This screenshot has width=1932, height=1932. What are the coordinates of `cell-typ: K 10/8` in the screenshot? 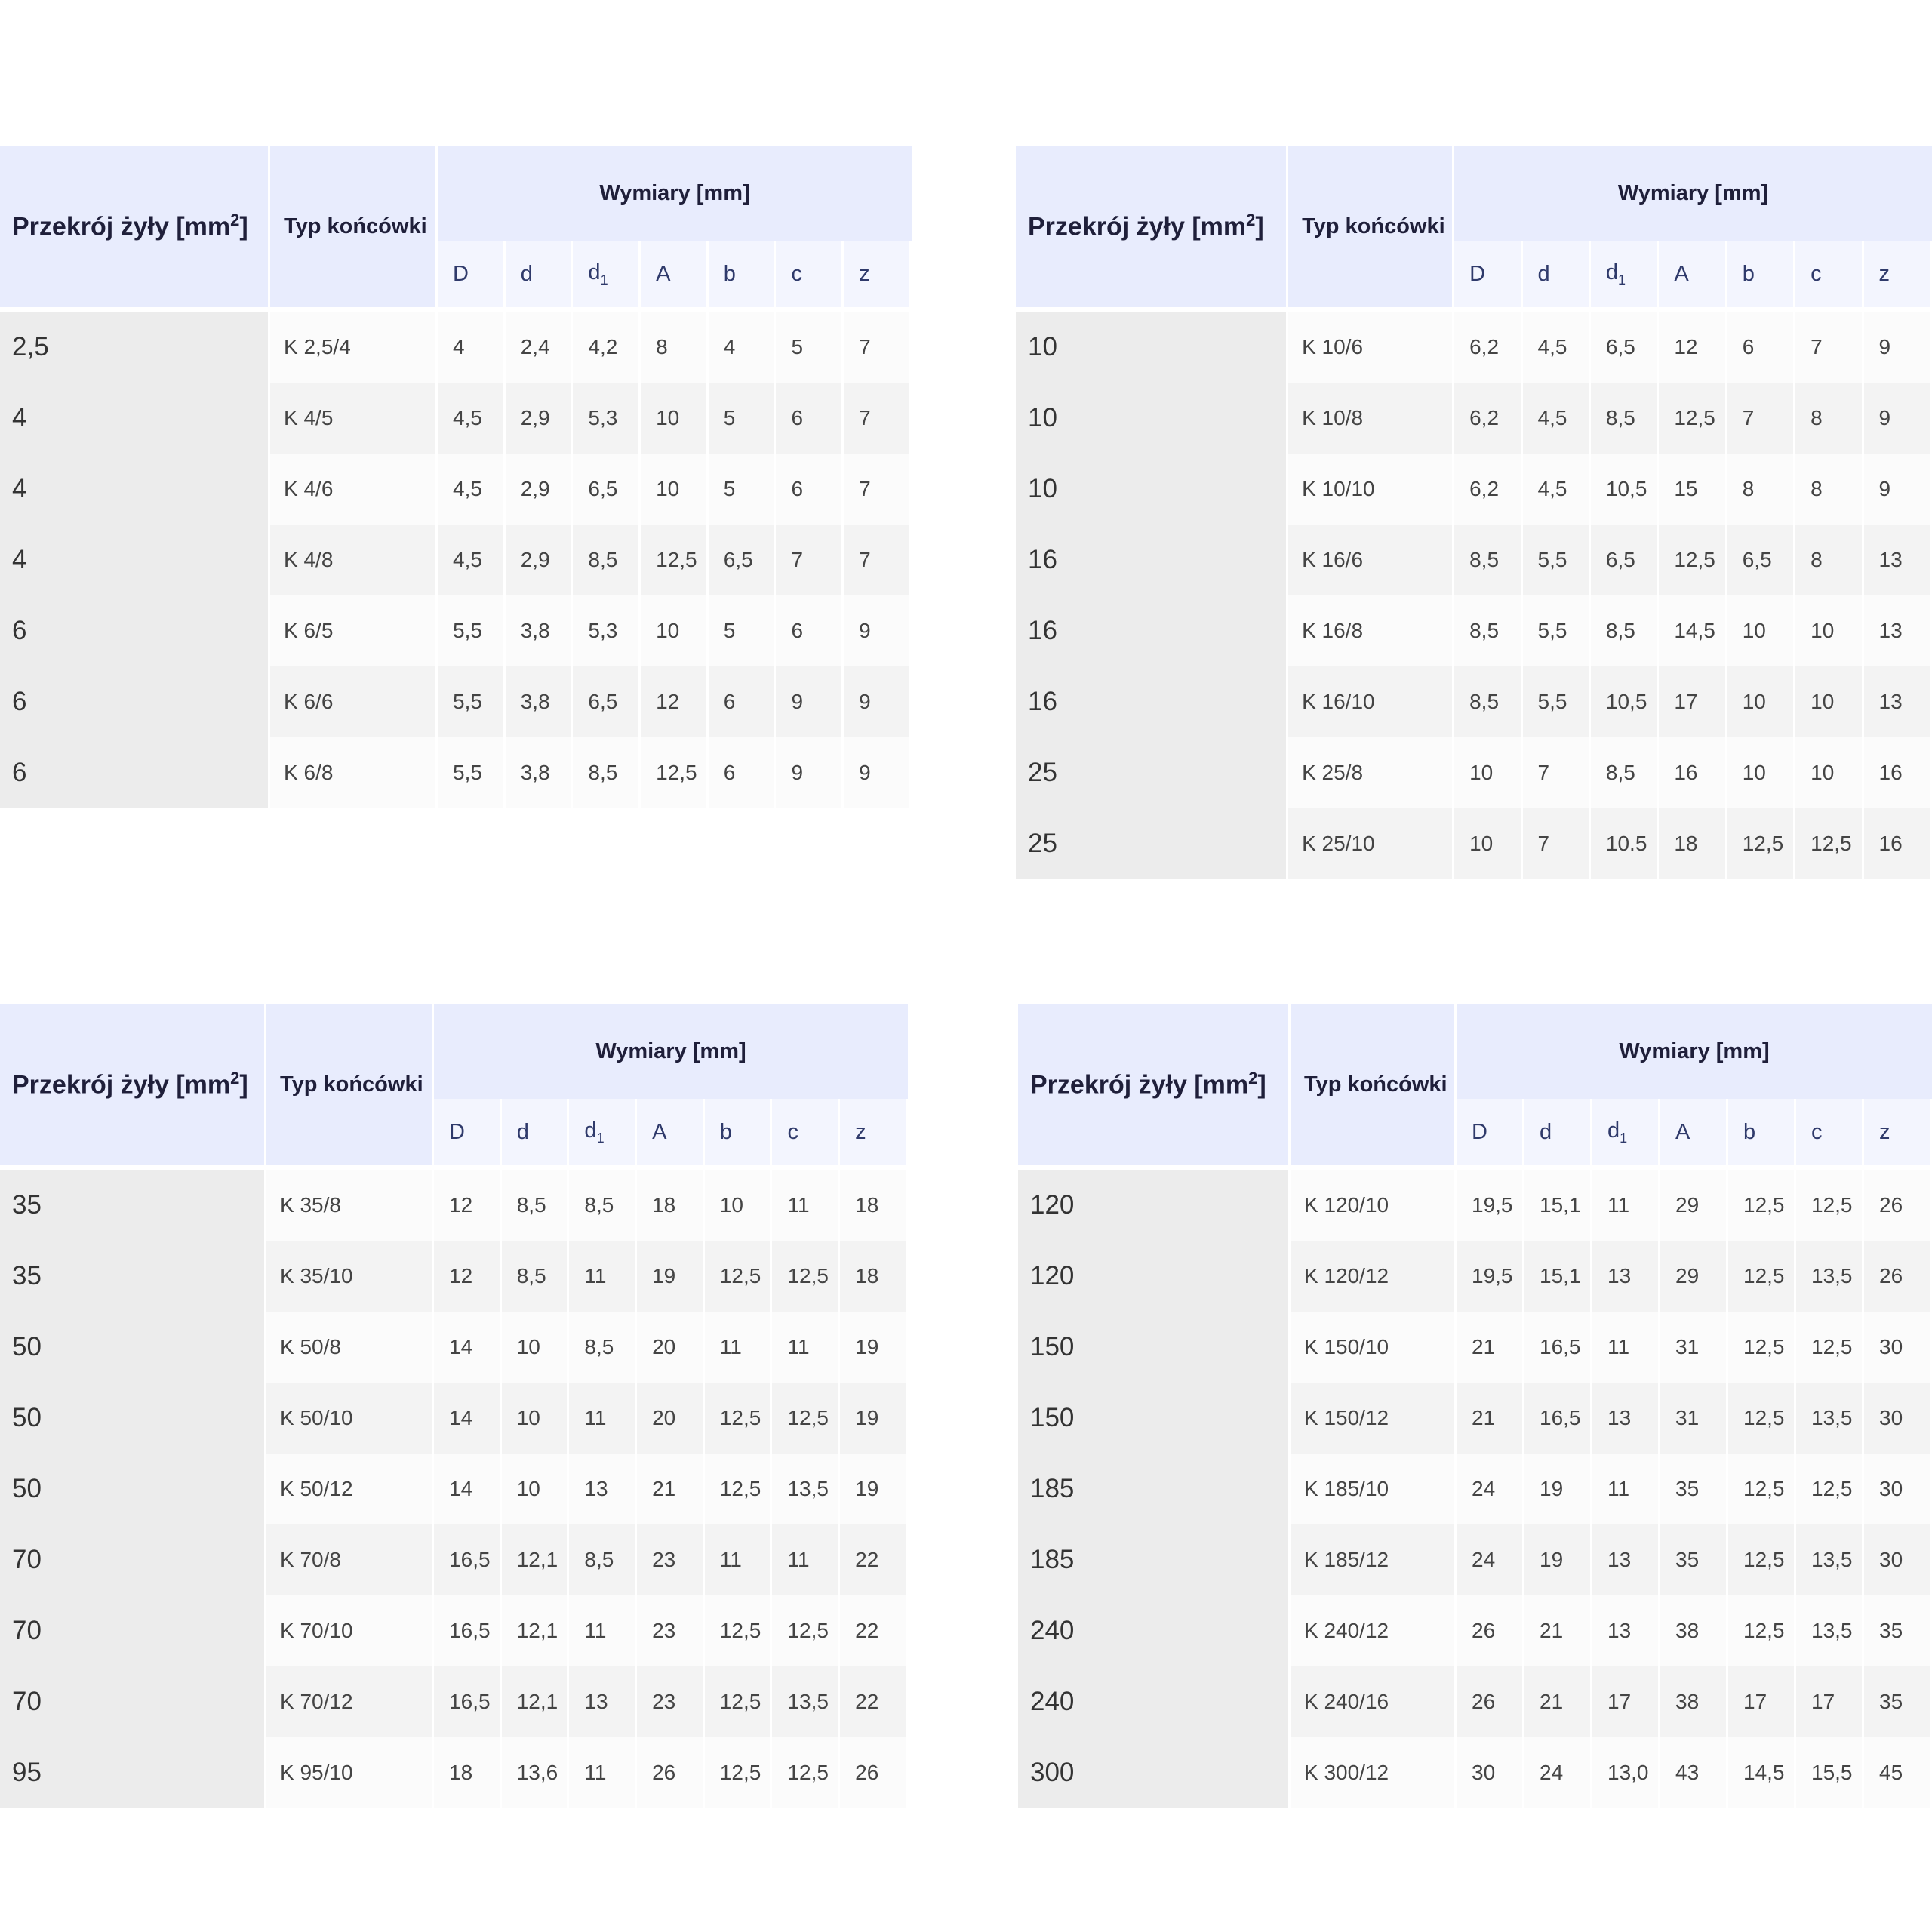 It's located at (1371, 418).